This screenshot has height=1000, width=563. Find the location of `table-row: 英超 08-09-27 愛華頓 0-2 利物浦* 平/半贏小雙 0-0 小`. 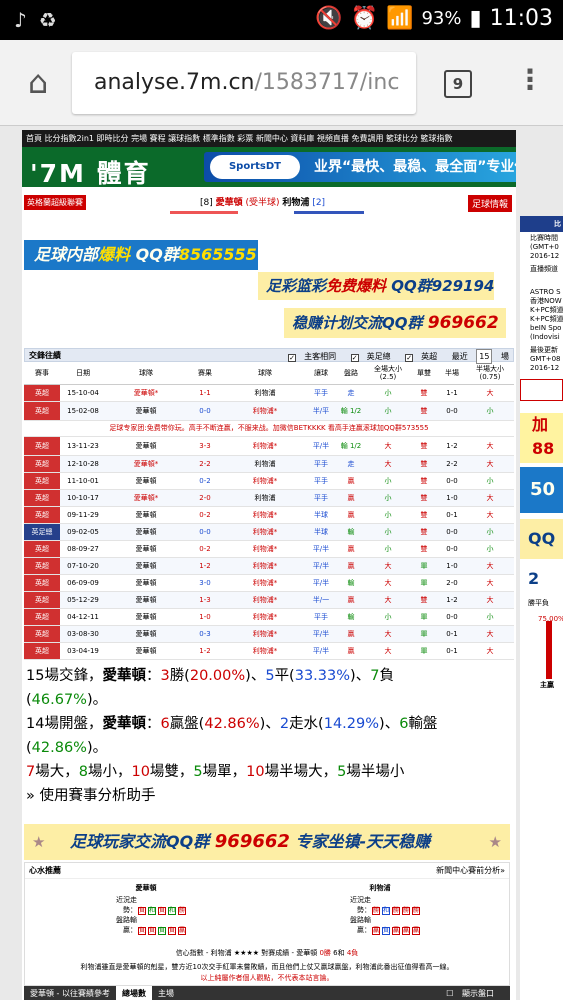

table-row: 英超 08-09-27 愛華頓 0-2 利物浦* 平/半贏小雙 0-0 小 is located at coordinates (269, 549).